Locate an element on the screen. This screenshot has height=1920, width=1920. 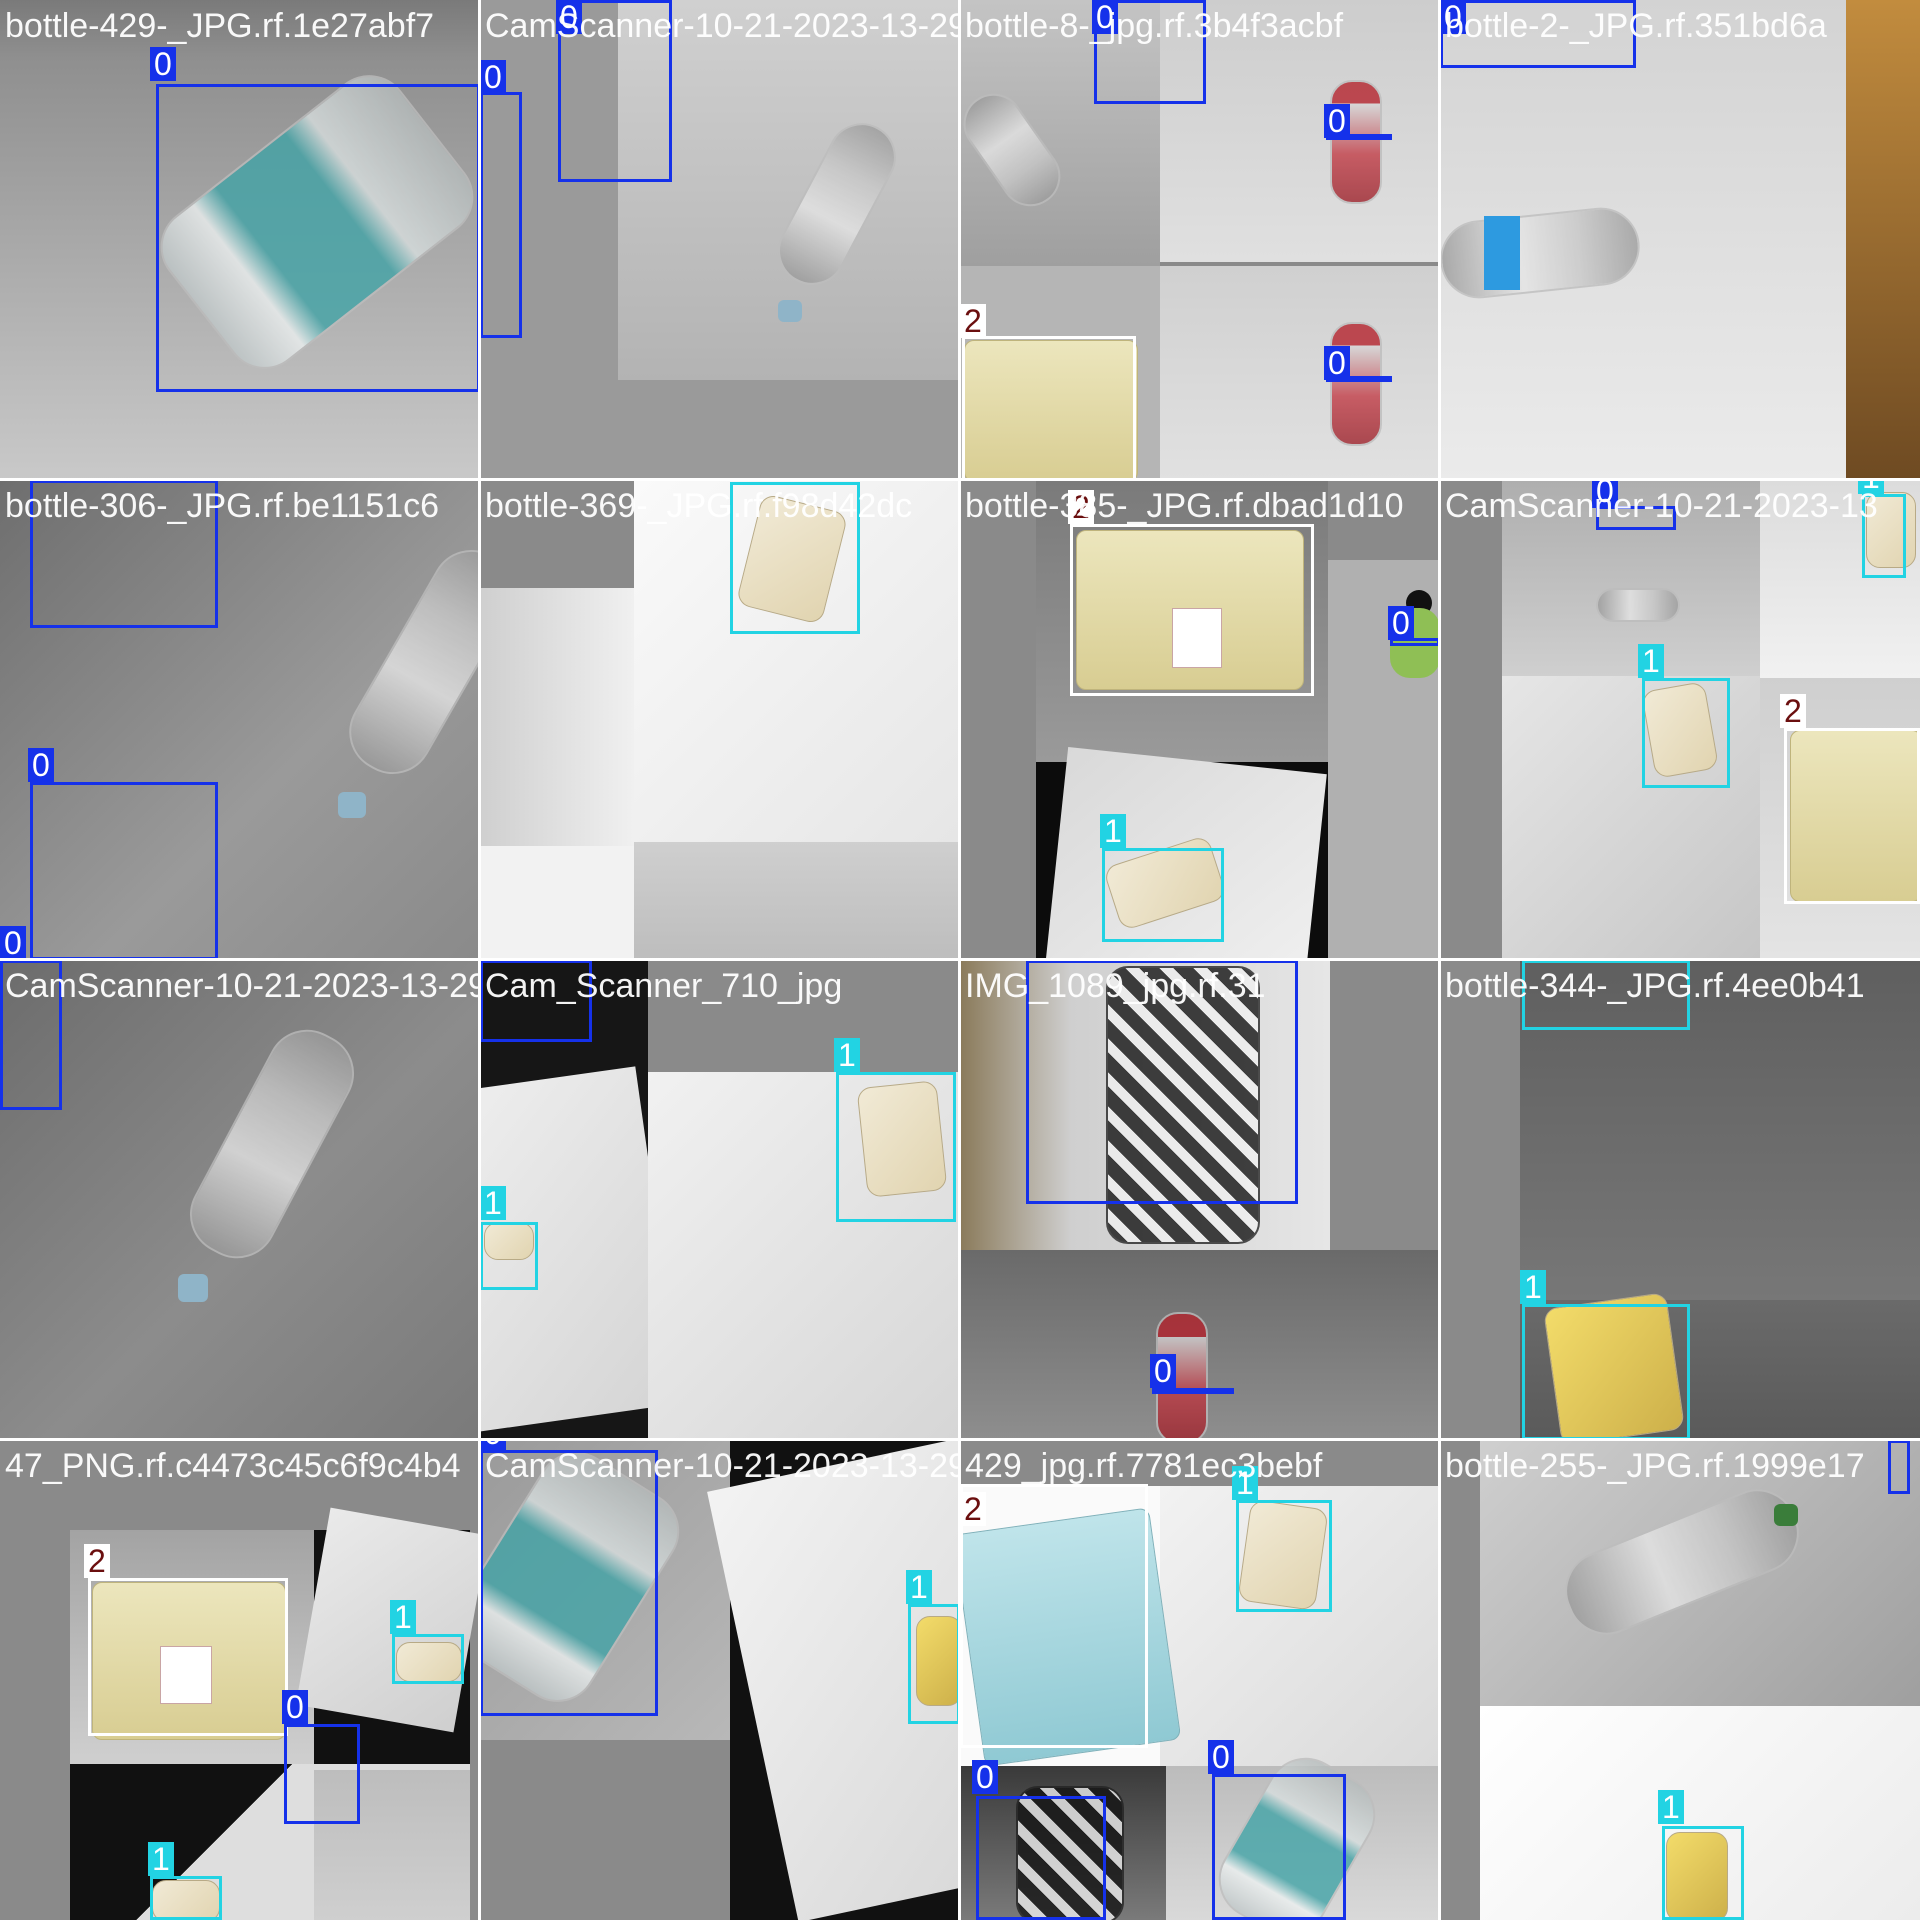
mosaic-tile: 0 0 IMG_1089_jpg.rf.31 is located at coordinates (1200, 1200).